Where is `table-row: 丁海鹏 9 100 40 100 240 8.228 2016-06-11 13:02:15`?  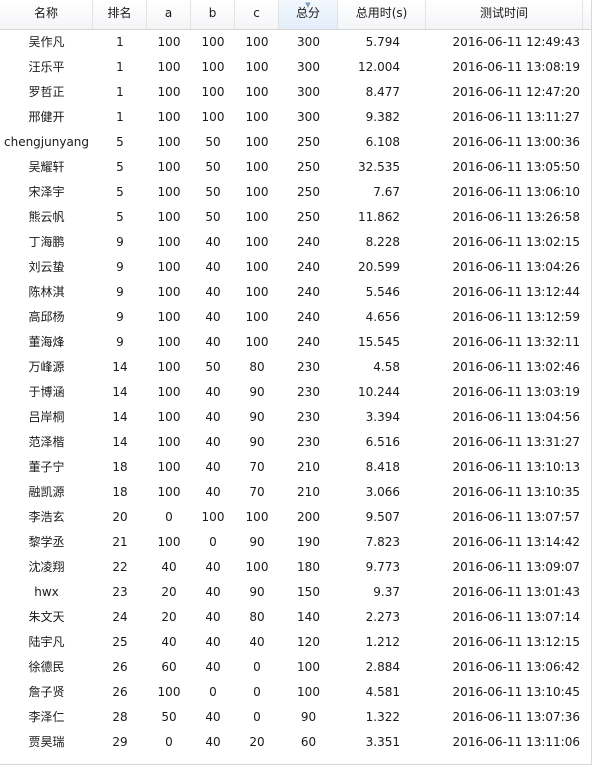
table-row: 丁海鹏 9 100 40 100 240 8.228 2016-06-11 13:02:15 is located at coordinates (296, 242).